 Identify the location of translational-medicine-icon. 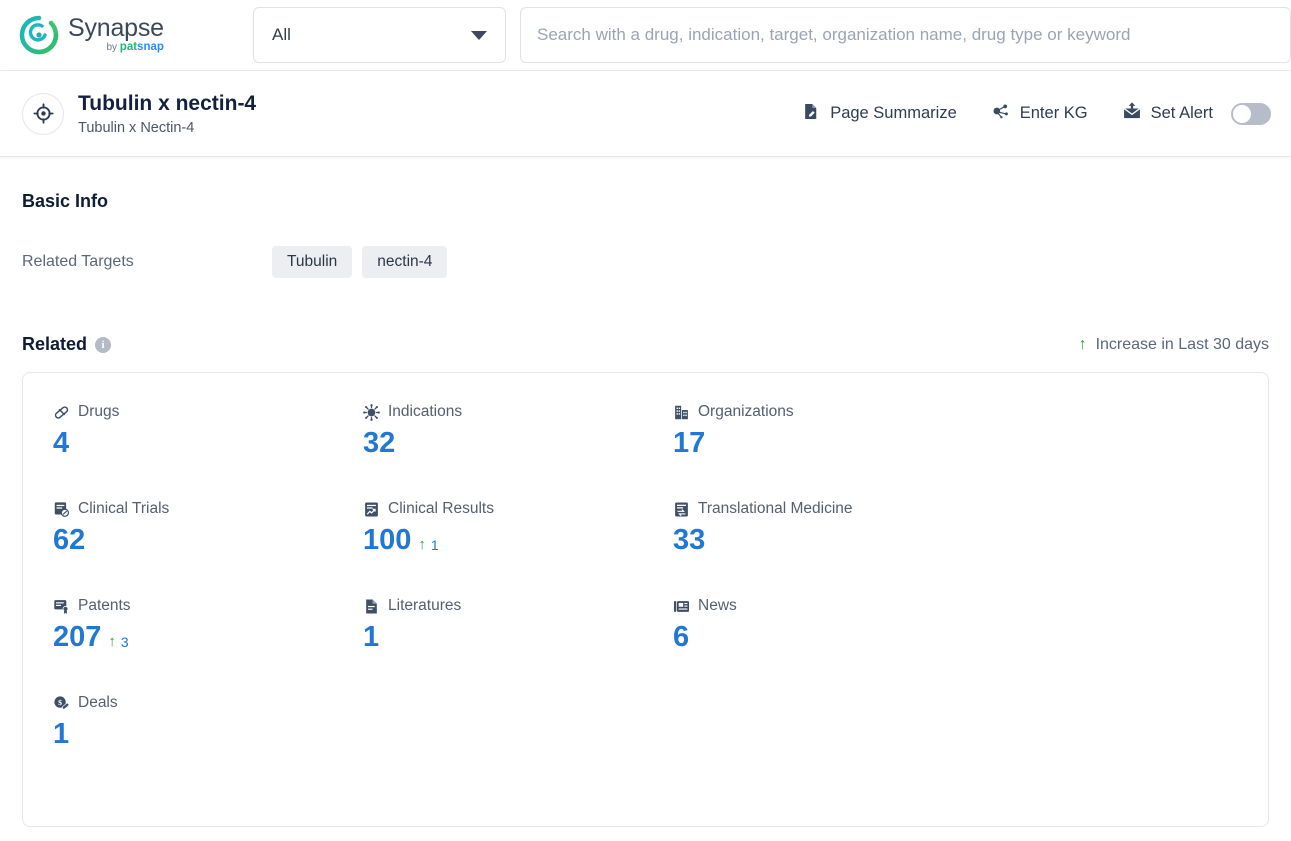
(681, 509).